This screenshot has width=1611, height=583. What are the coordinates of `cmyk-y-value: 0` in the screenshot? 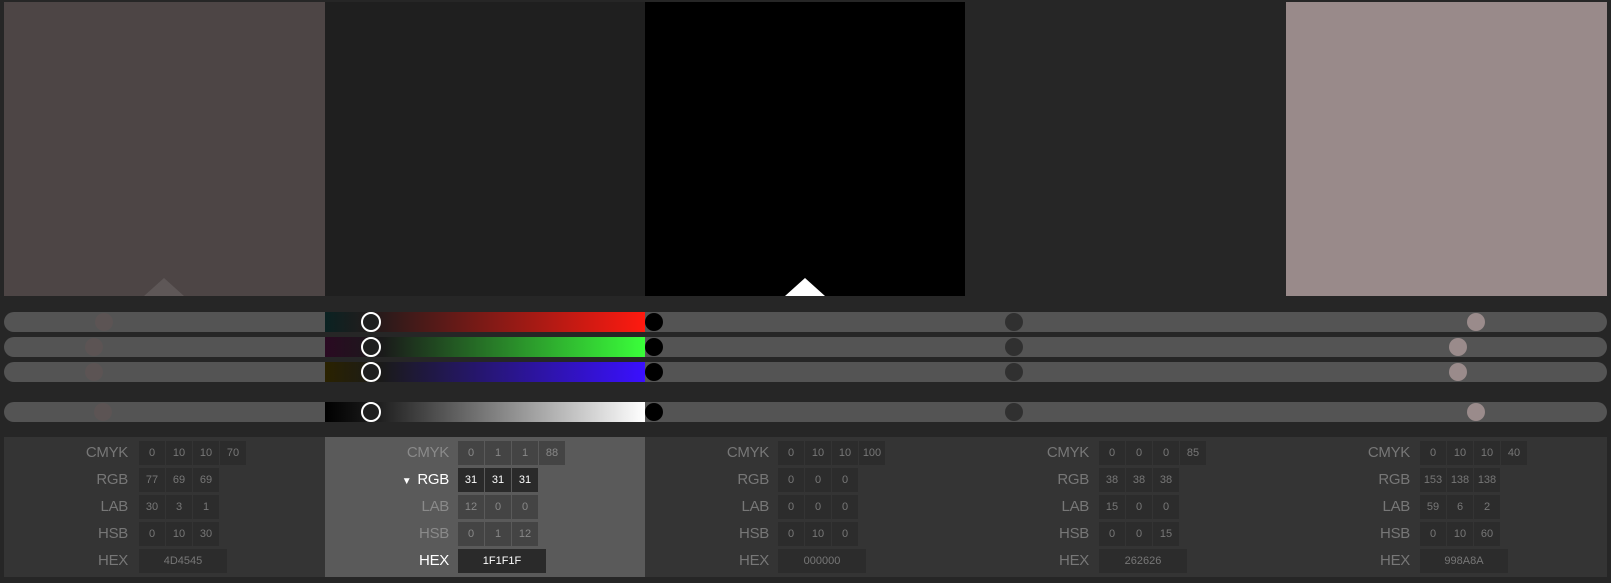 It's located at (1166, 453).